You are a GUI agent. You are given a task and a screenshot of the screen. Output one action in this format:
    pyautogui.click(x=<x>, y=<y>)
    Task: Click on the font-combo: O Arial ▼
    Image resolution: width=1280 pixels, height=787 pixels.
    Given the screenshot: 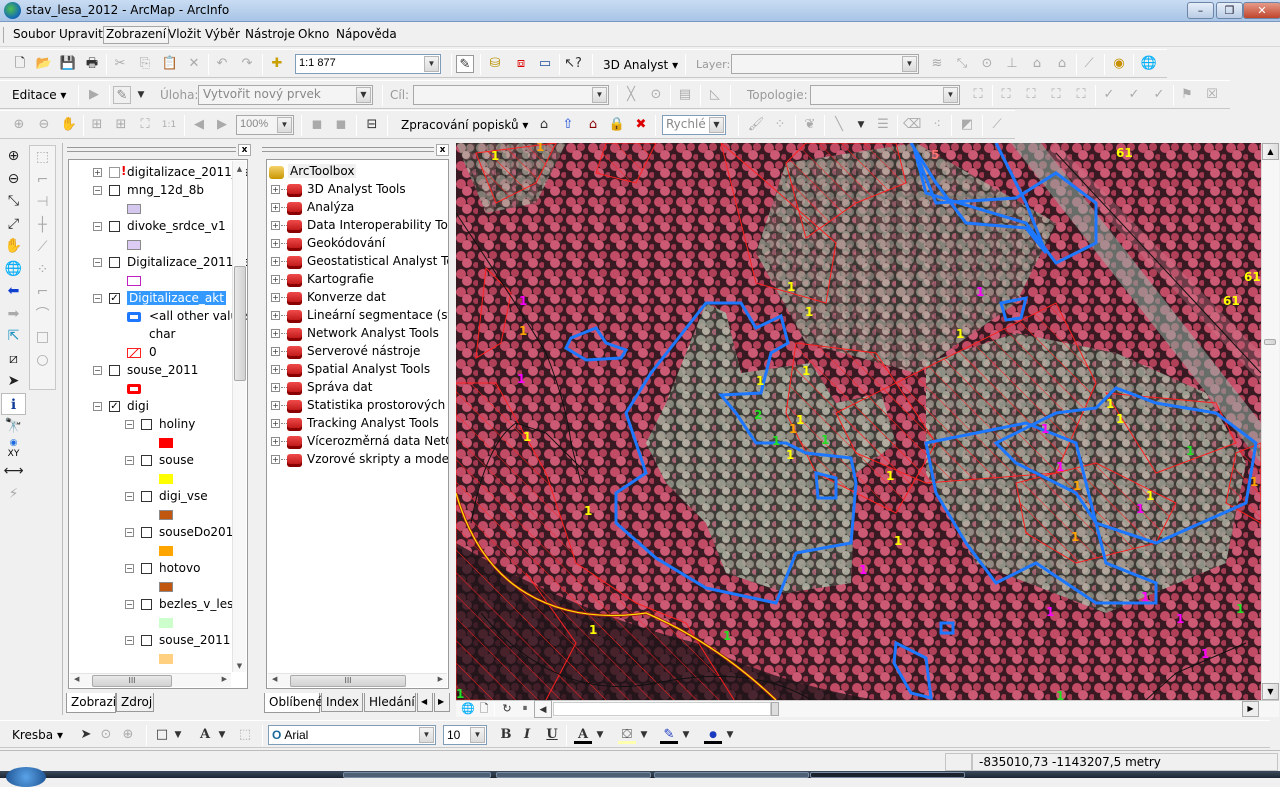 What is the action you would take?
    pyautogui.click(x=352, y=735)
    